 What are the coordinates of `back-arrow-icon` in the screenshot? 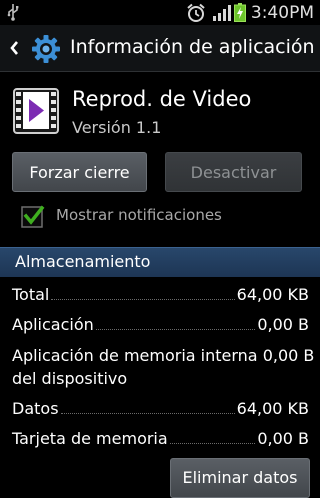 It's located at (14, 48).